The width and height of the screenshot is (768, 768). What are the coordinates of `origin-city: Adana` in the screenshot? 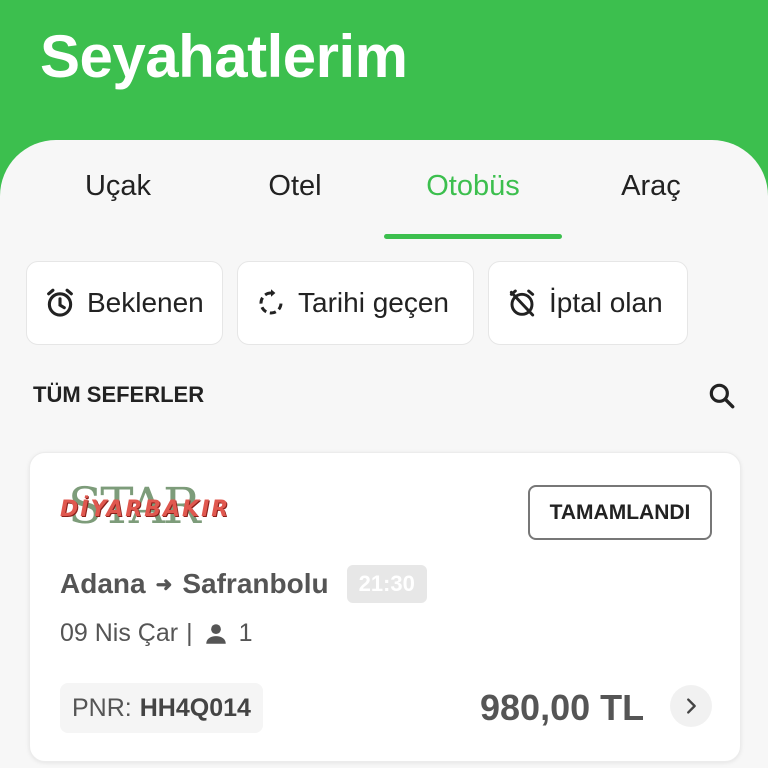 It's located at (103, 583).